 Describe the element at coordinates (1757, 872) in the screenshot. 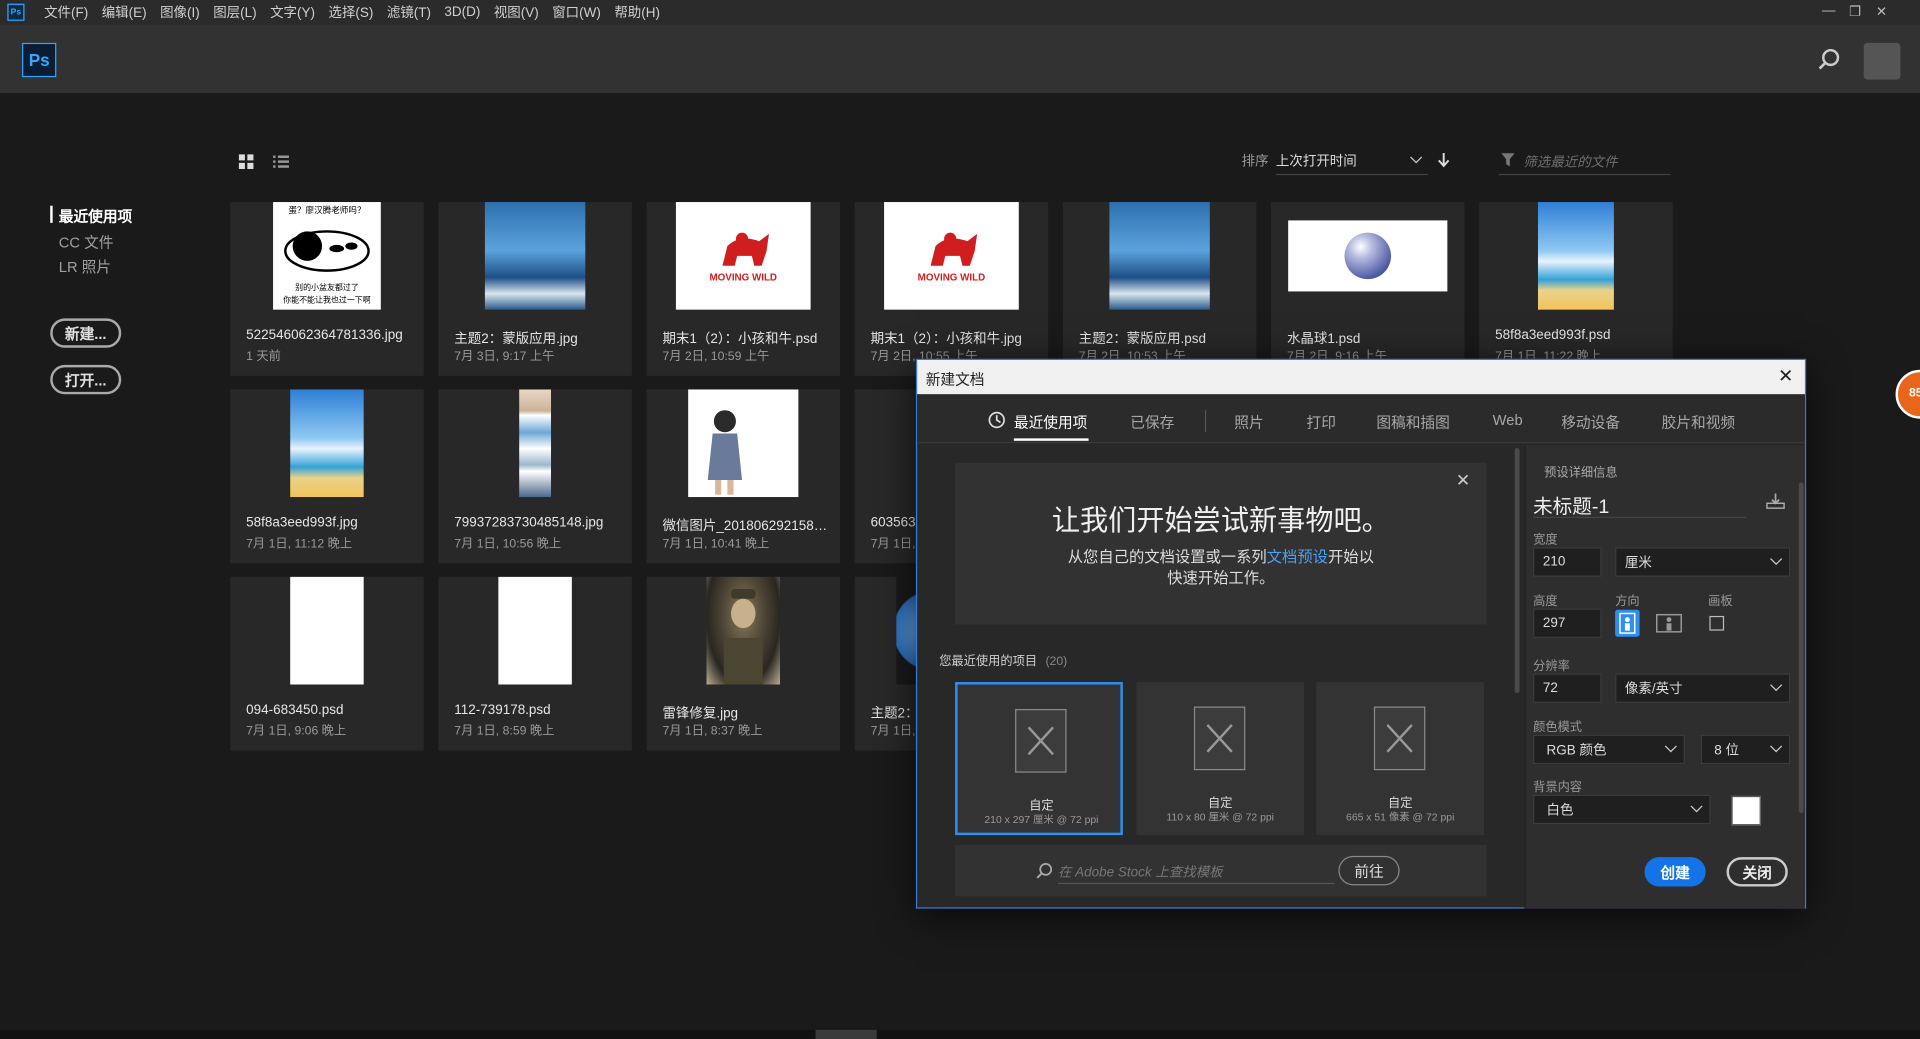

I see `close-button: 关闭` at that location.